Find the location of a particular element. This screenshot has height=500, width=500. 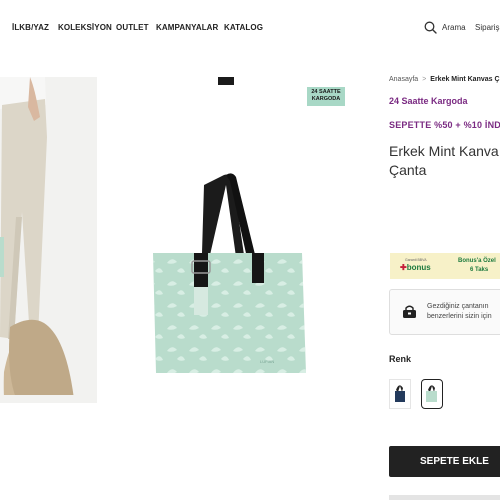

bonus-promo-banner: Garanti BBVA ✚bonus Bonus'a Özel 6 Taks is located at coordinates (445, 266).